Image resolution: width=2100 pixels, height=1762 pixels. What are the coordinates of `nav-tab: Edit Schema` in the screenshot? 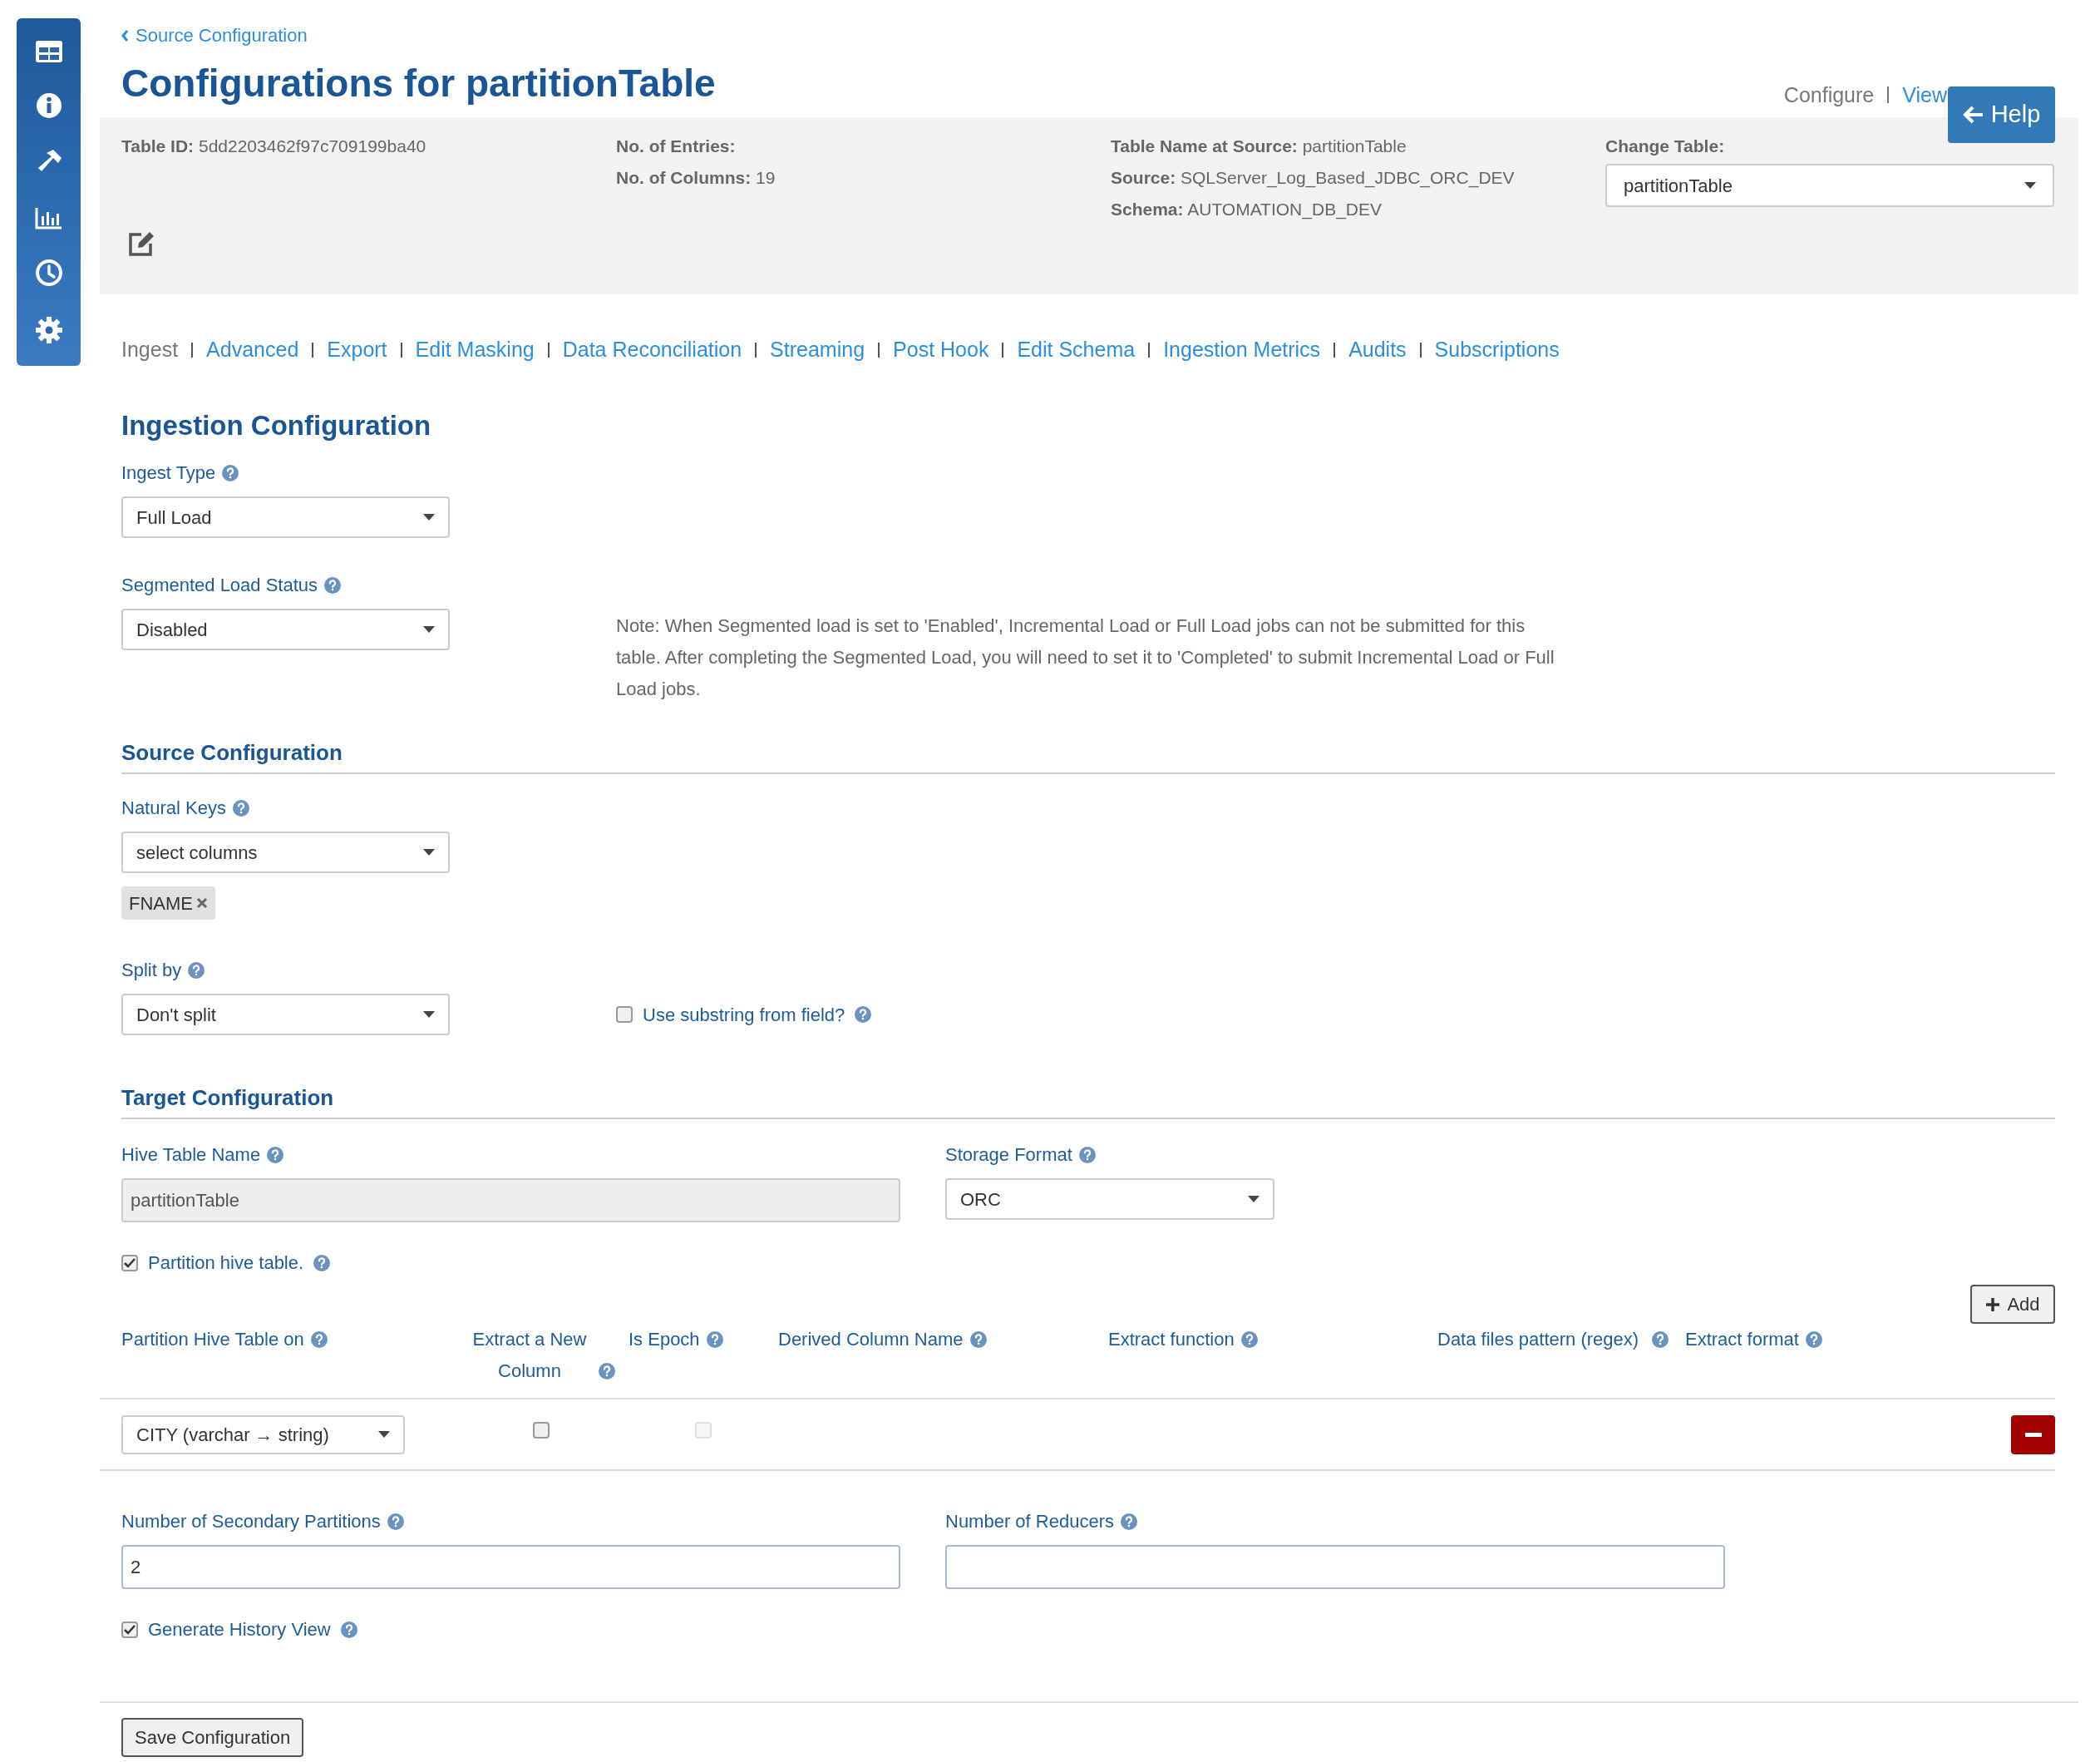 It's located at (1076, 350).